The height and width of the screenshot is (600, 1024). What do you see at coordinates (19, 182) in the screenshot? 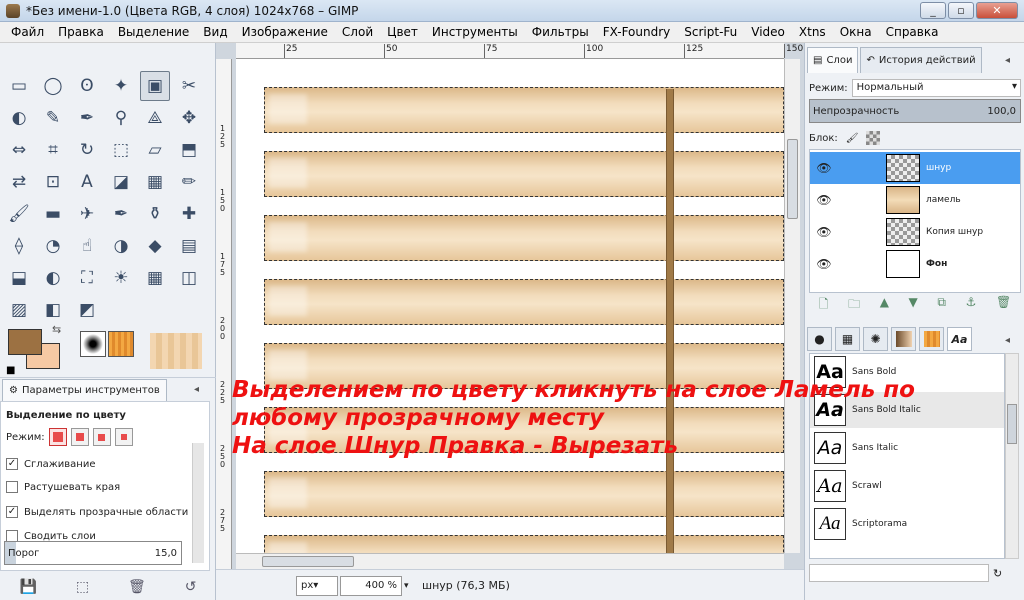
I see `flip-icon: ⇄` at bounding box center [19, 182].